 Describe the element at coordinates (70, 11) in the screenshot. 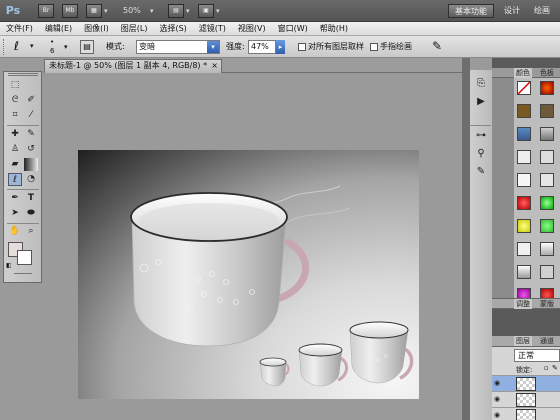

I see `mini-bridge-icon: Mb` at that location.